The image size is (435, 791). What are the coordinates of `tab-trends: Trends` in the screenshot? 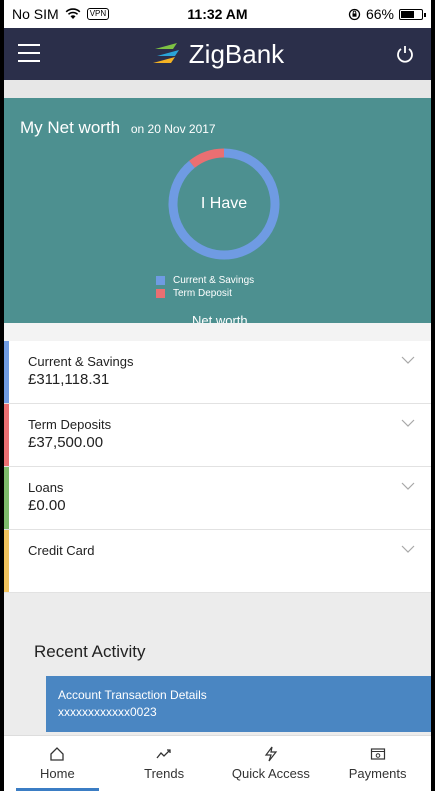 It's located at (164, 763).